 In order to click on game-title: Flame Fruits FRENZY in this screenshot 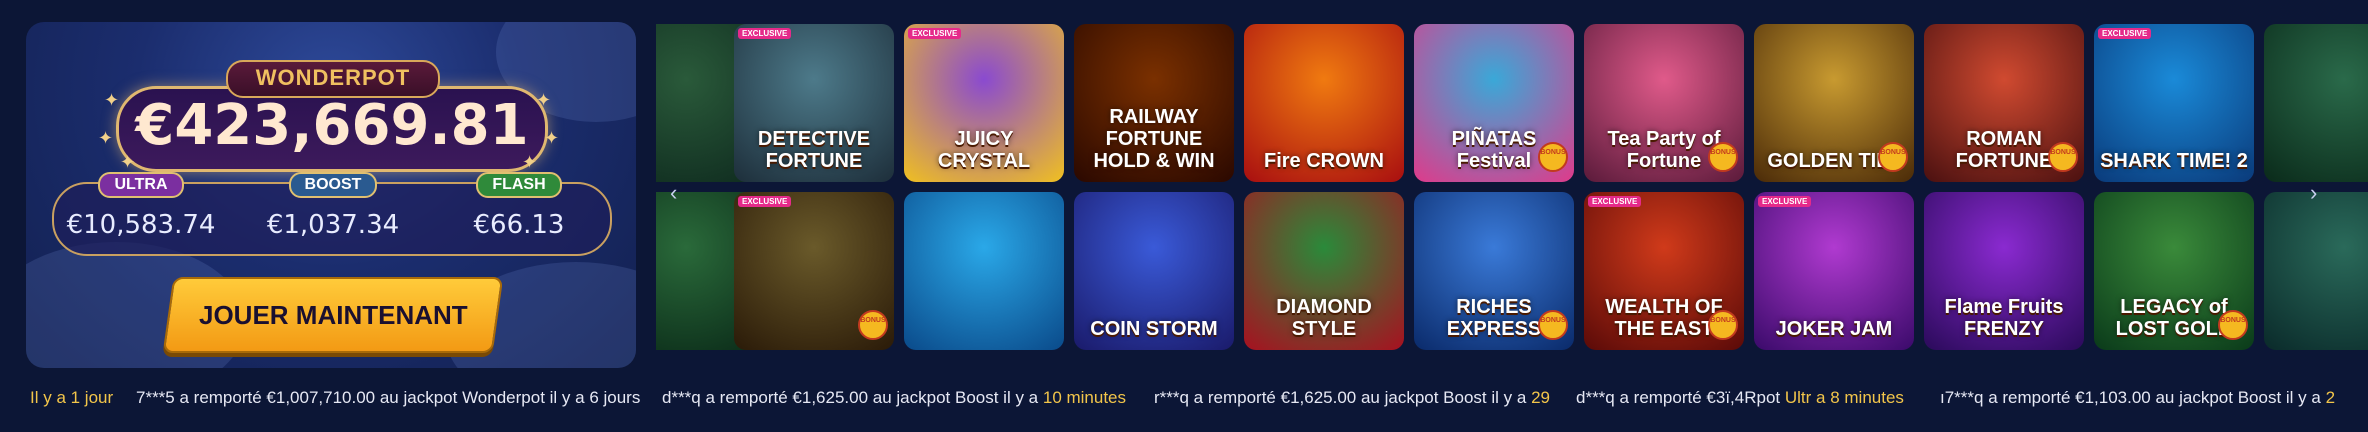, I will do `click(2004, 318)`.